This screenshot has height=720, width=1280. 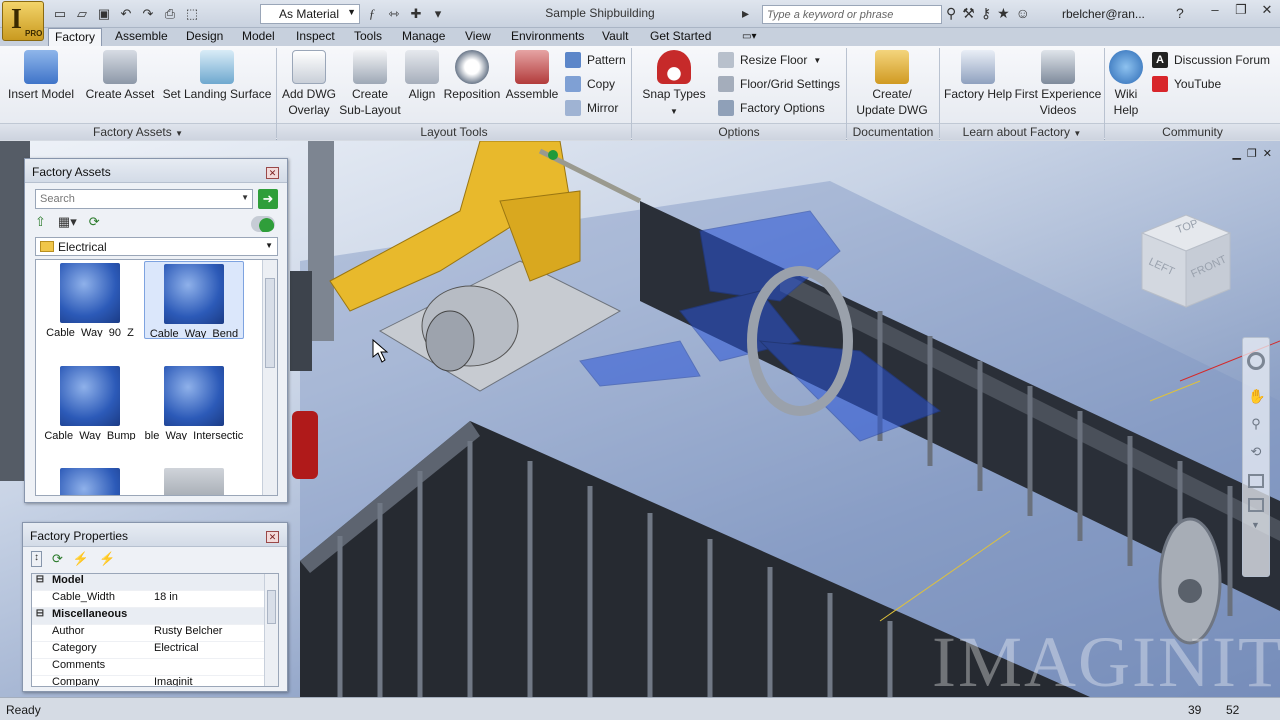 I want to click on property-value: Rusty Belcher, so click(x=216, y=633).